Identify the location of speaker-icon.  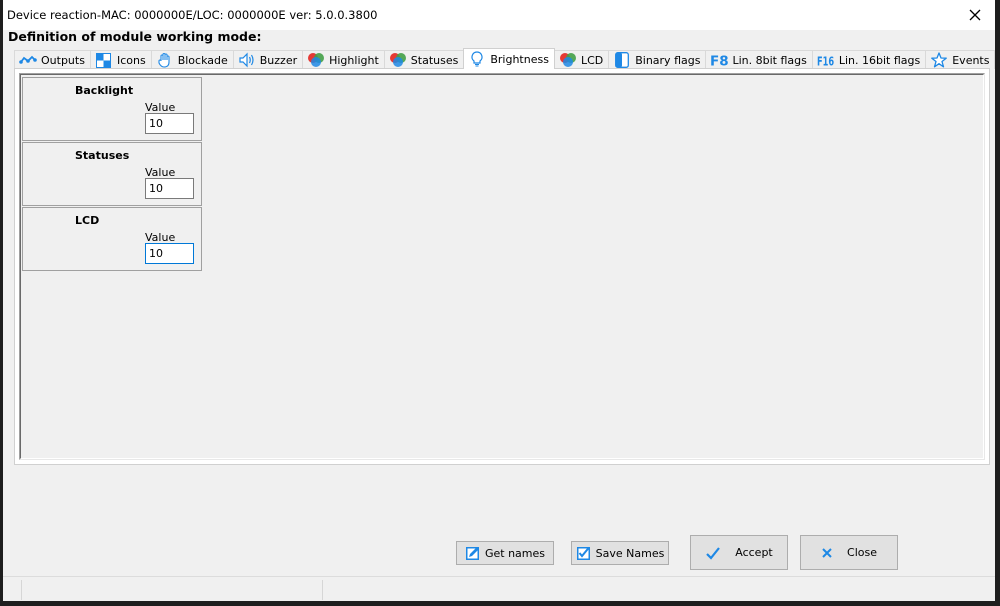
(247, 60).